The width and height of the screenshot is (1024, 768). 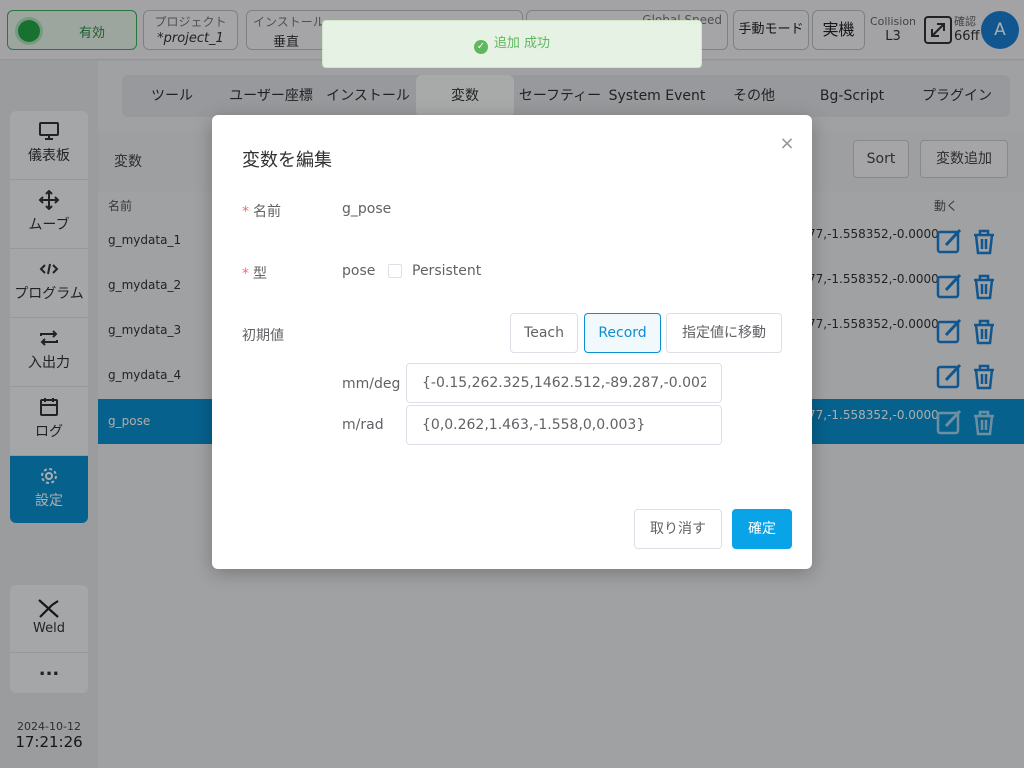 I want to click on teach-button: Teach, so click(x=544, y=333).